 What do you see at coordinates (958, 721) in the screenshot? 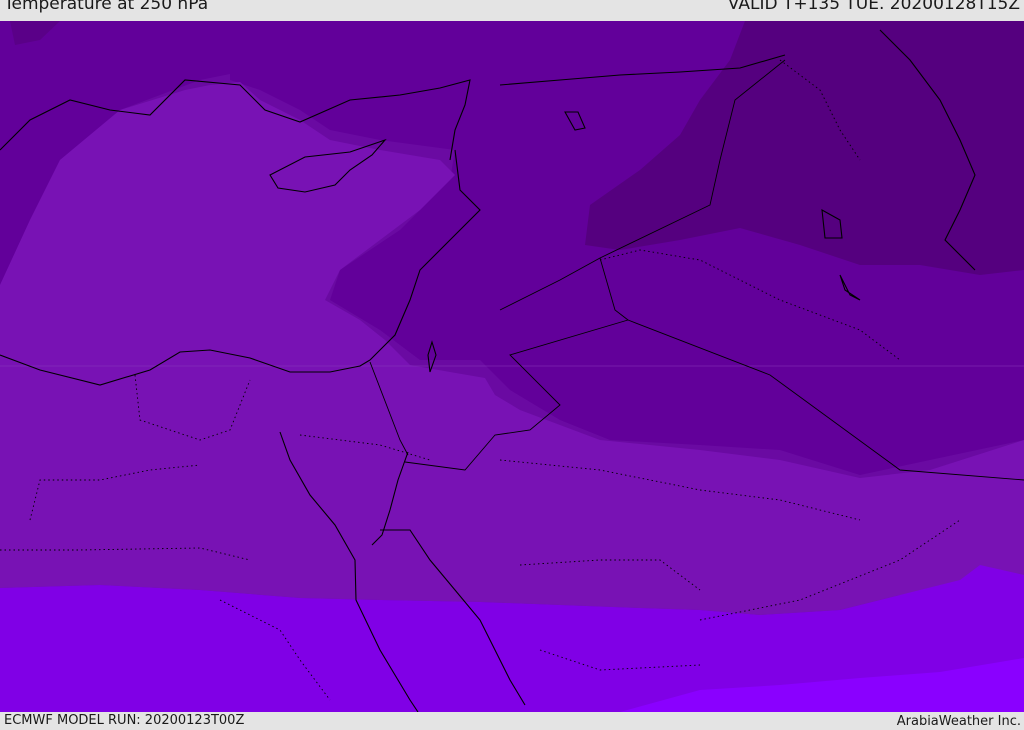
I see `credit-label: ArabiaWeather Inc.` at bounding box center [958, 721].